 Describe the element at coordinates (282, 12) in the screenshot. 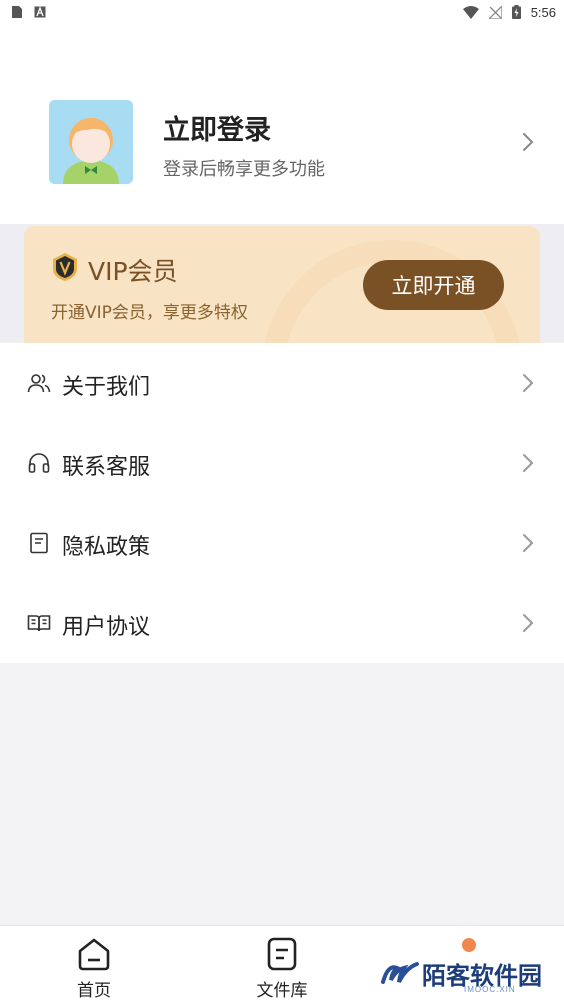

I see `status-bar: 5:56` at that location.